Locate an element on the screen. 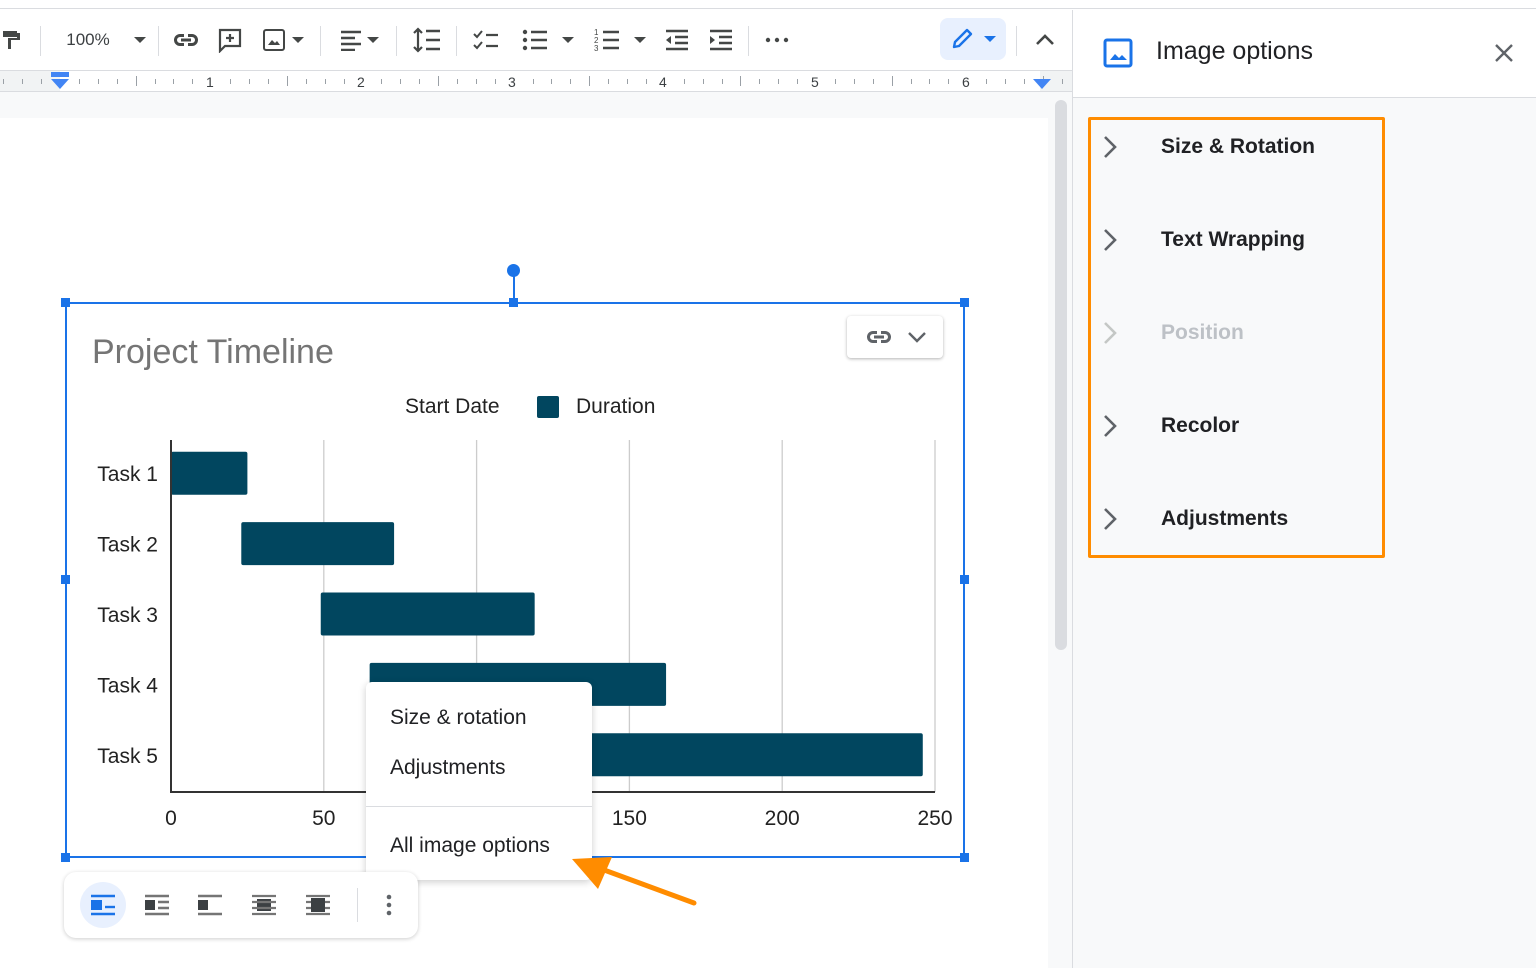 Image resolution: width=1536 pixels, height=968 pixels. linked-chart-options is located at coordinates (895, 337).